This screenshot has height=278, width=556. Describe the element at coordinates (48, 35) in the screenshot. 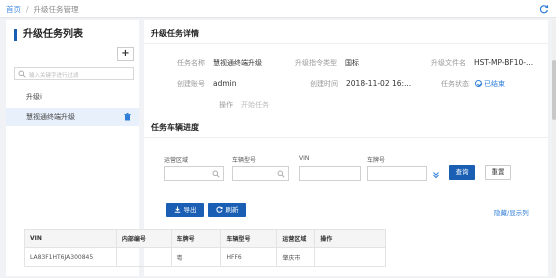

I see `task-list-title: 升级任务列表` at that location.